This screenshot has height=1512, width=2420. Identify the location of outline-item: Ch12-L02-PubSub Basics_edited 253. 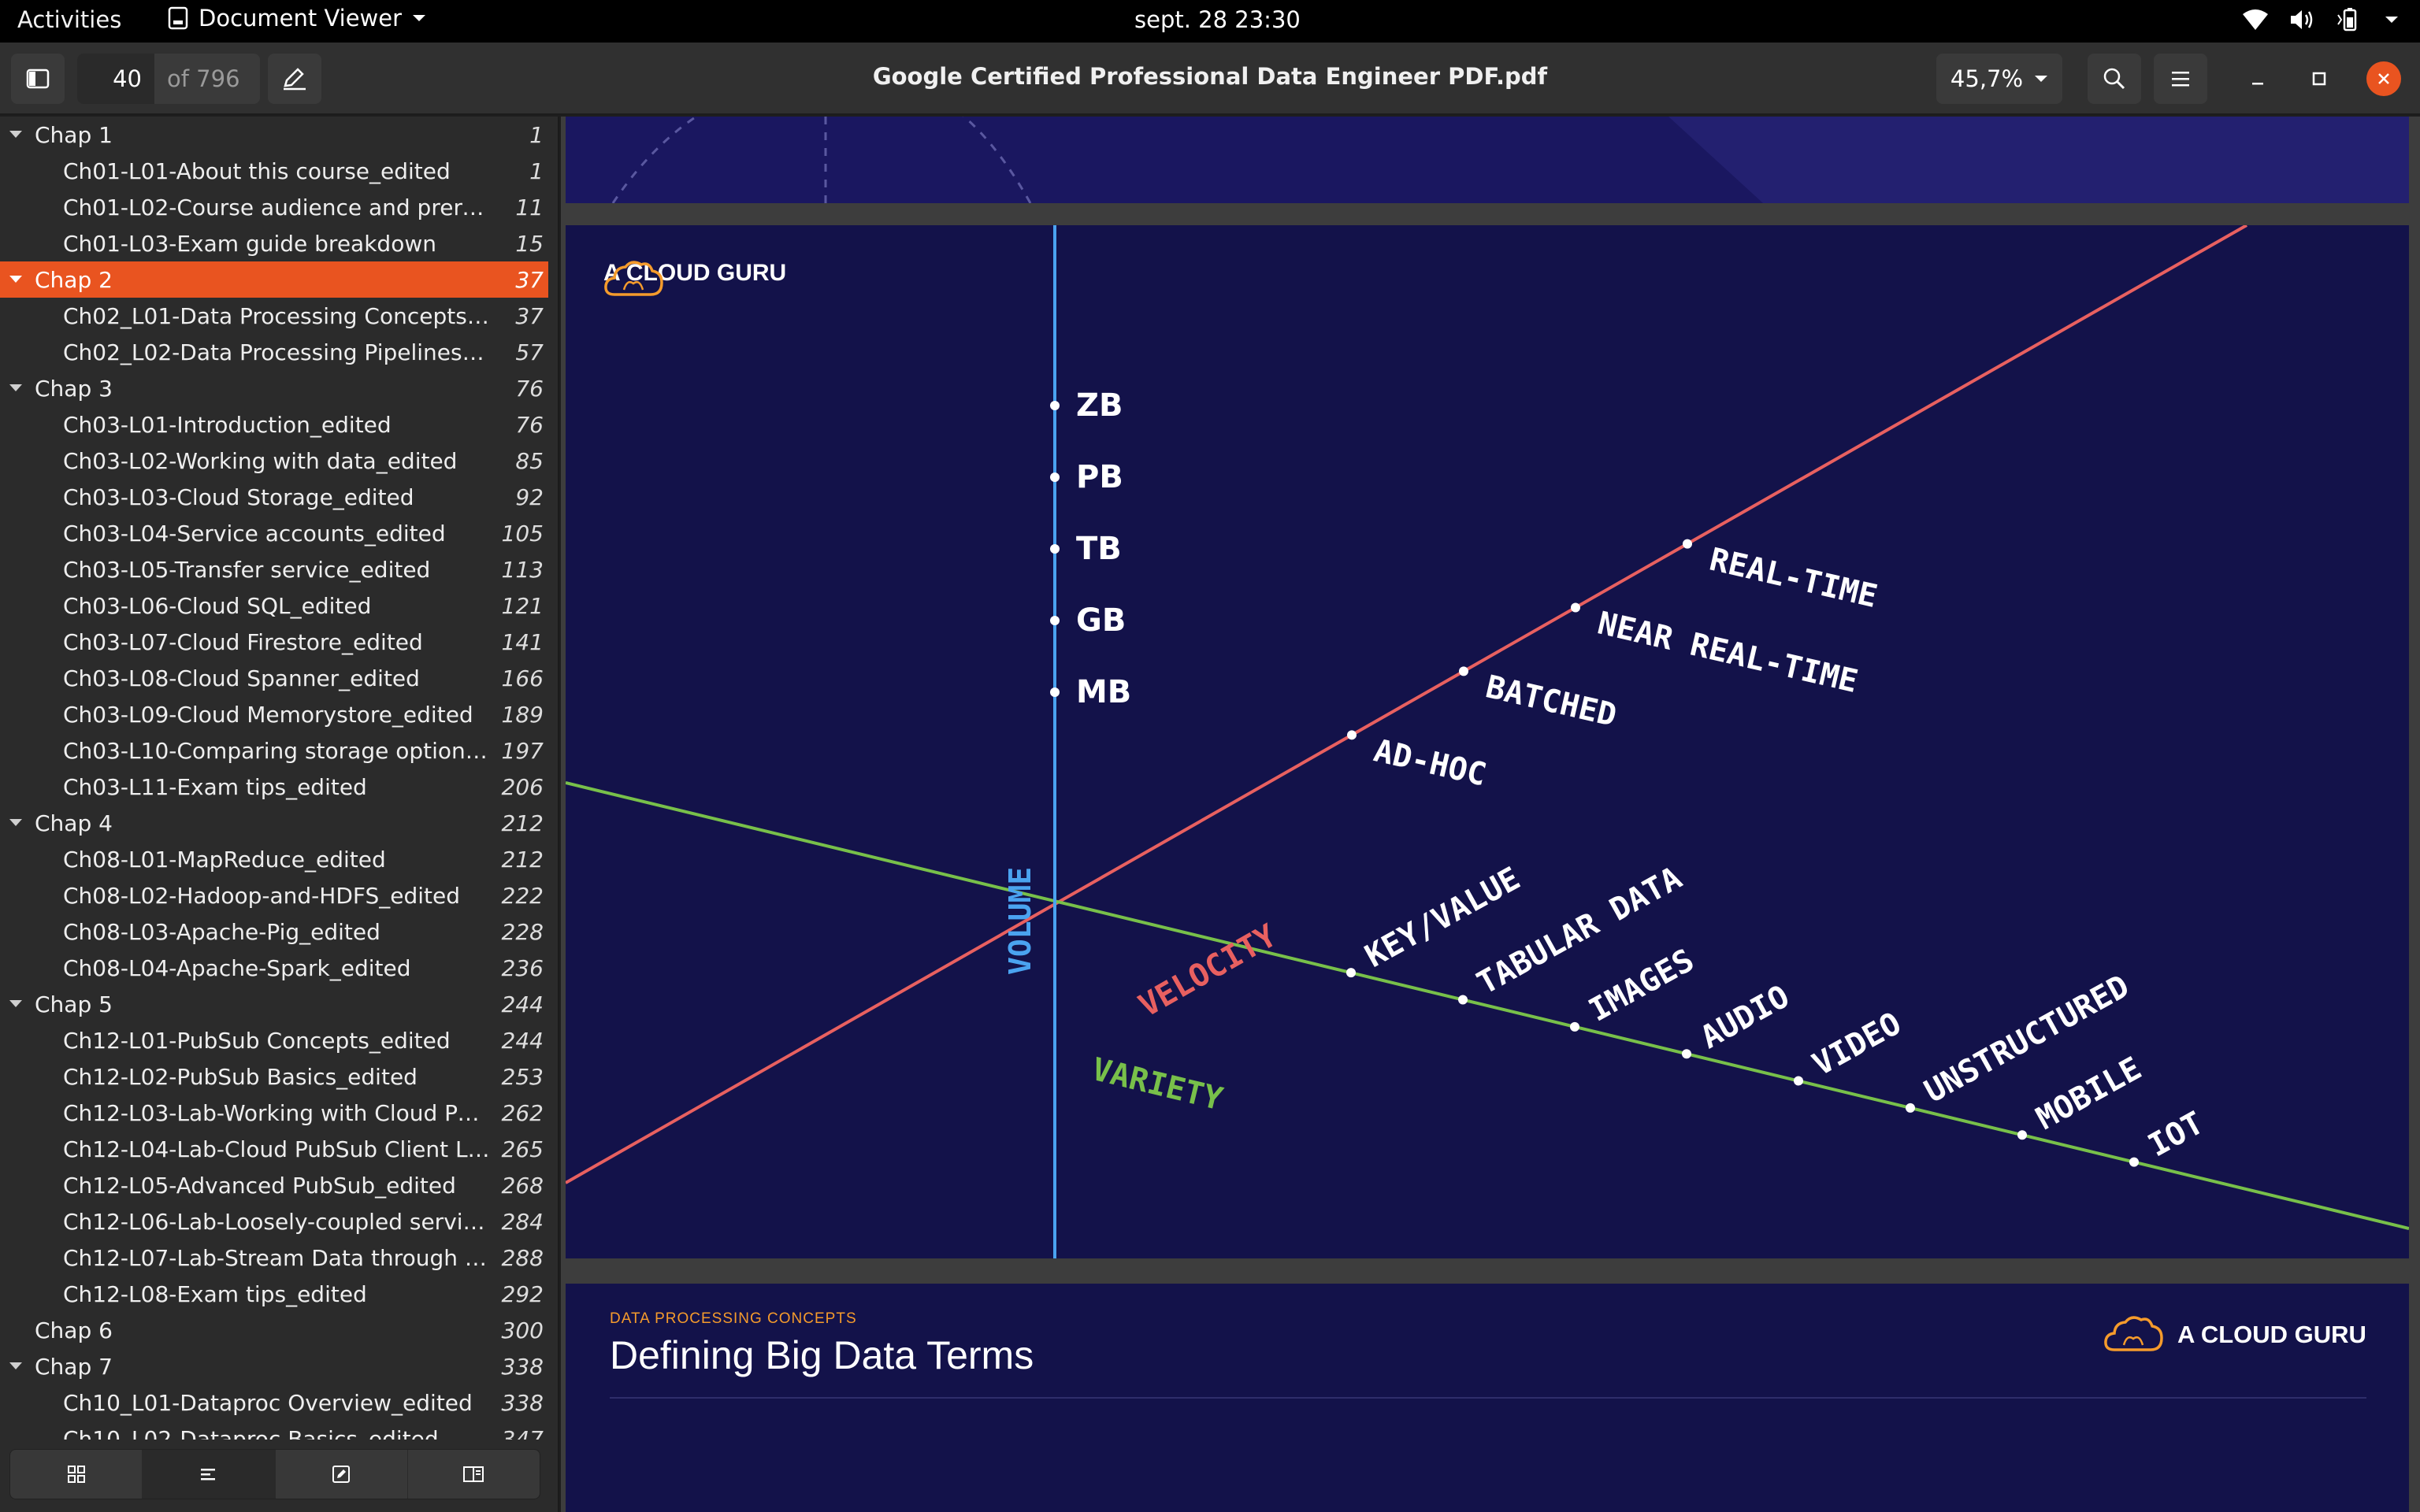
(274, 1076).